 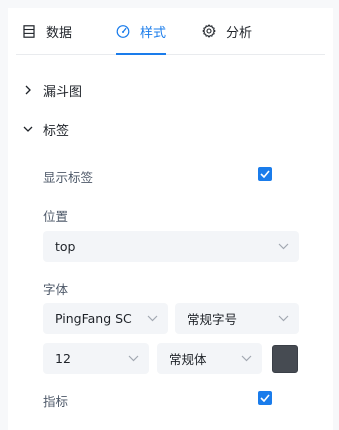 I want to click on font-weight-value: 常规体, so click(x=188, y=359).